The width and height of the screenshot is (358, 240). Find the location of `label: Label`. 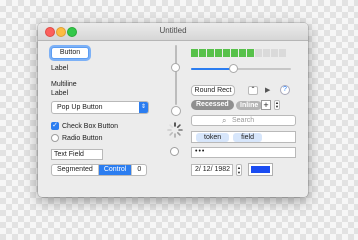

label: Label is located at coordinates (60, 68).